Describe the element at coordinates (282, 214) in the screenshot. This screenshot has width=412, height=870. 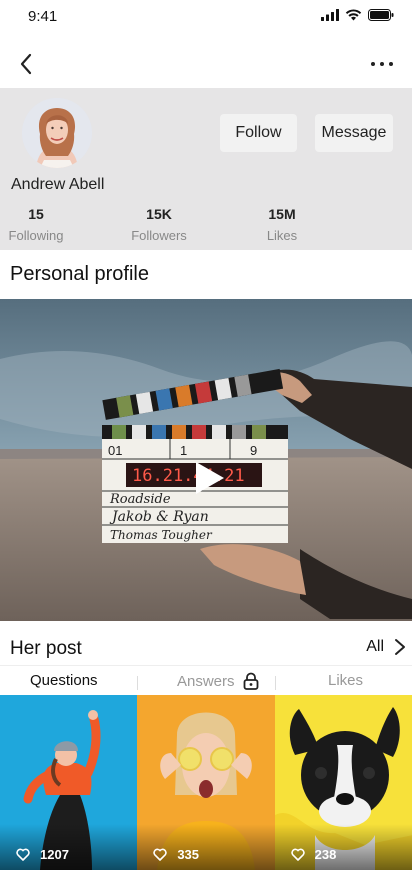
I see `stat-value: 15M` at that location.